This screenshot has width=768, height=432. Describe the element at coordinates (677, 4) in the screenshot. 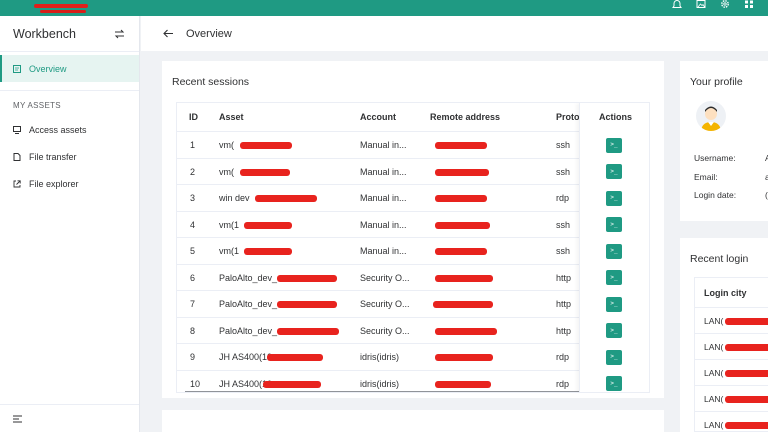

I see `bell-icon` at that location.